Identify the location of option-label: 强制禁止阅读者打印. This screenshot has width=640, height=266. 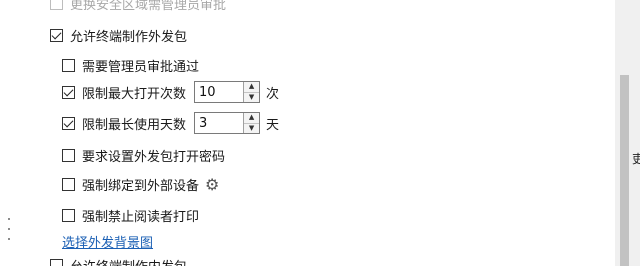
(141, 217).